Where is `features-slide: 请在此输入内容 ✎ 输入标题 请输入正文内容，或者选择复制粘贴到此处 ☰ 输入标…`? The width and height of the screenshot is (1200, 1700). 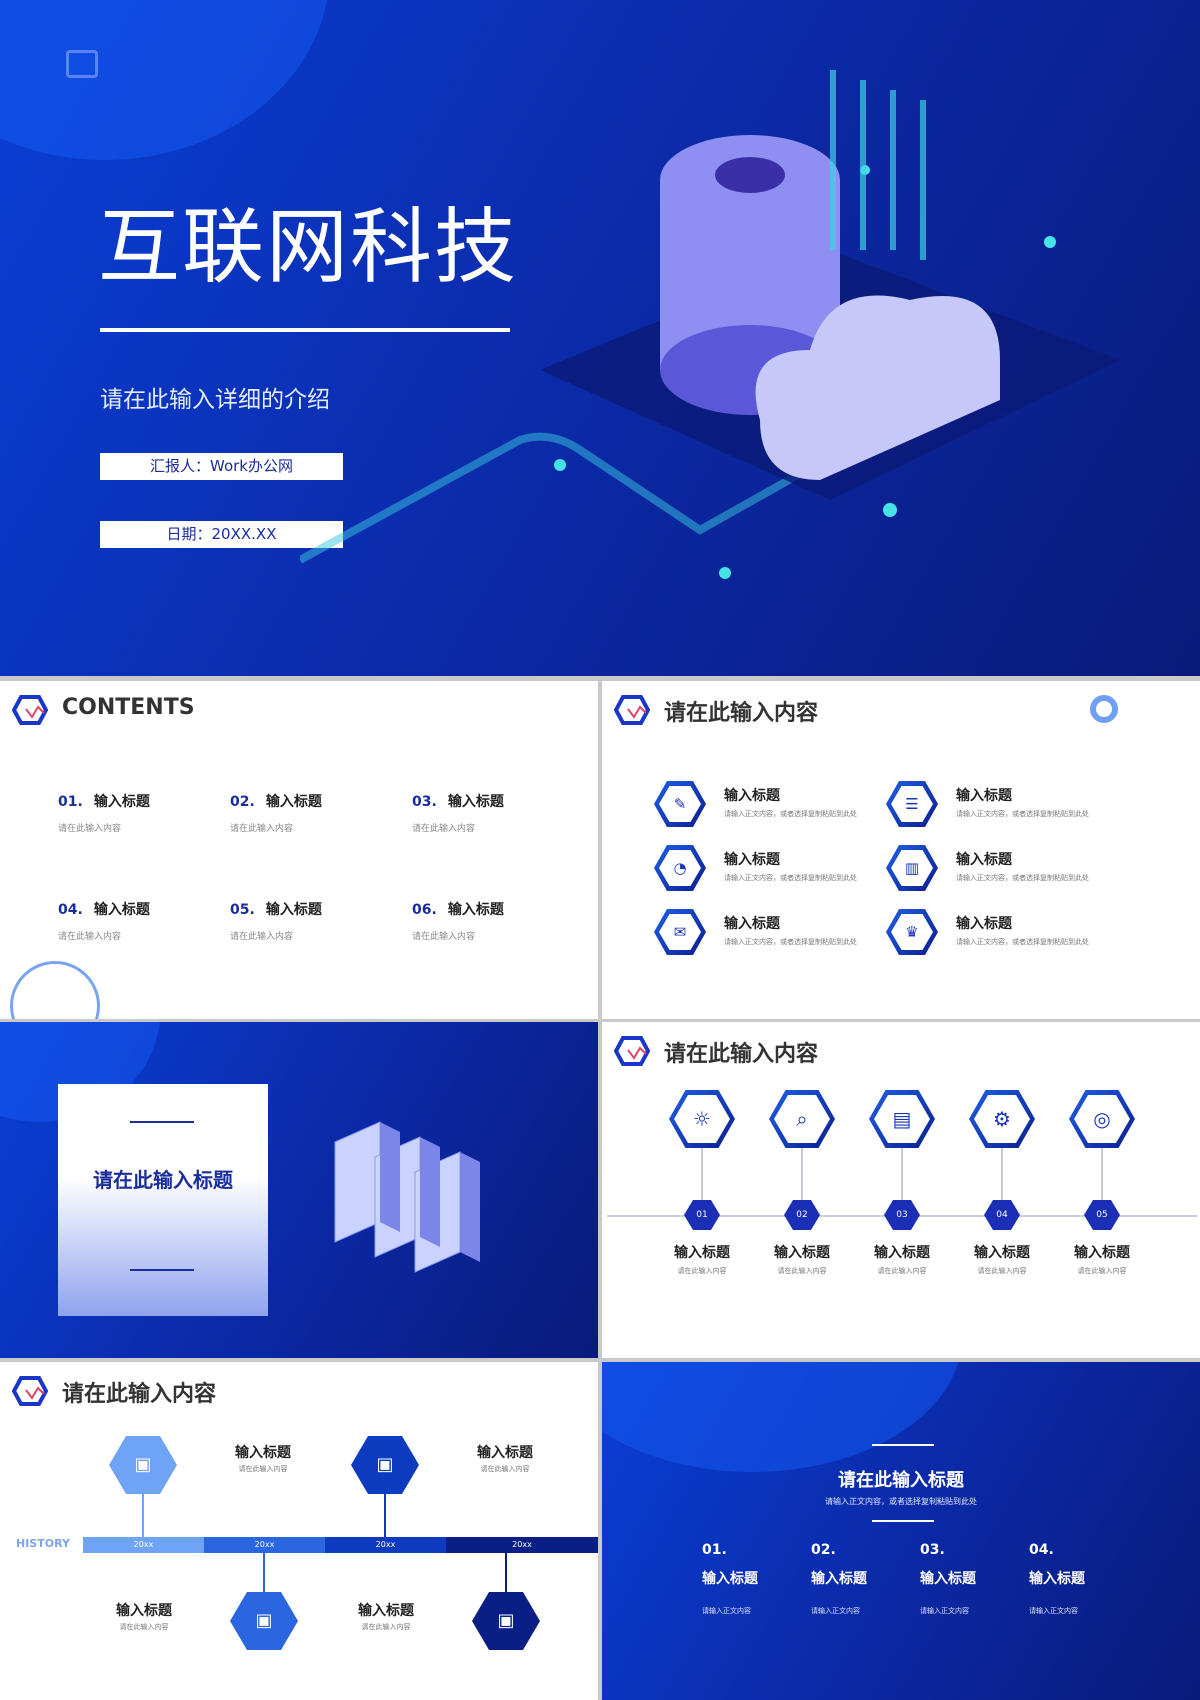
features-slide: 请在此输入内容 ✎ 输入标题 请输入正文内容，或者选择复制粘贴到此处 ☰ 输入标… is located at coordinates (901, 850).